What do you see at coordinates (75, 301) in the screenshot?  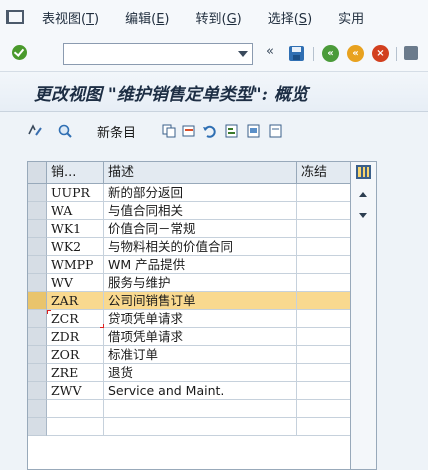 I see `cell-sales-doc-type: ZAR` at bounding box center [75, 301].